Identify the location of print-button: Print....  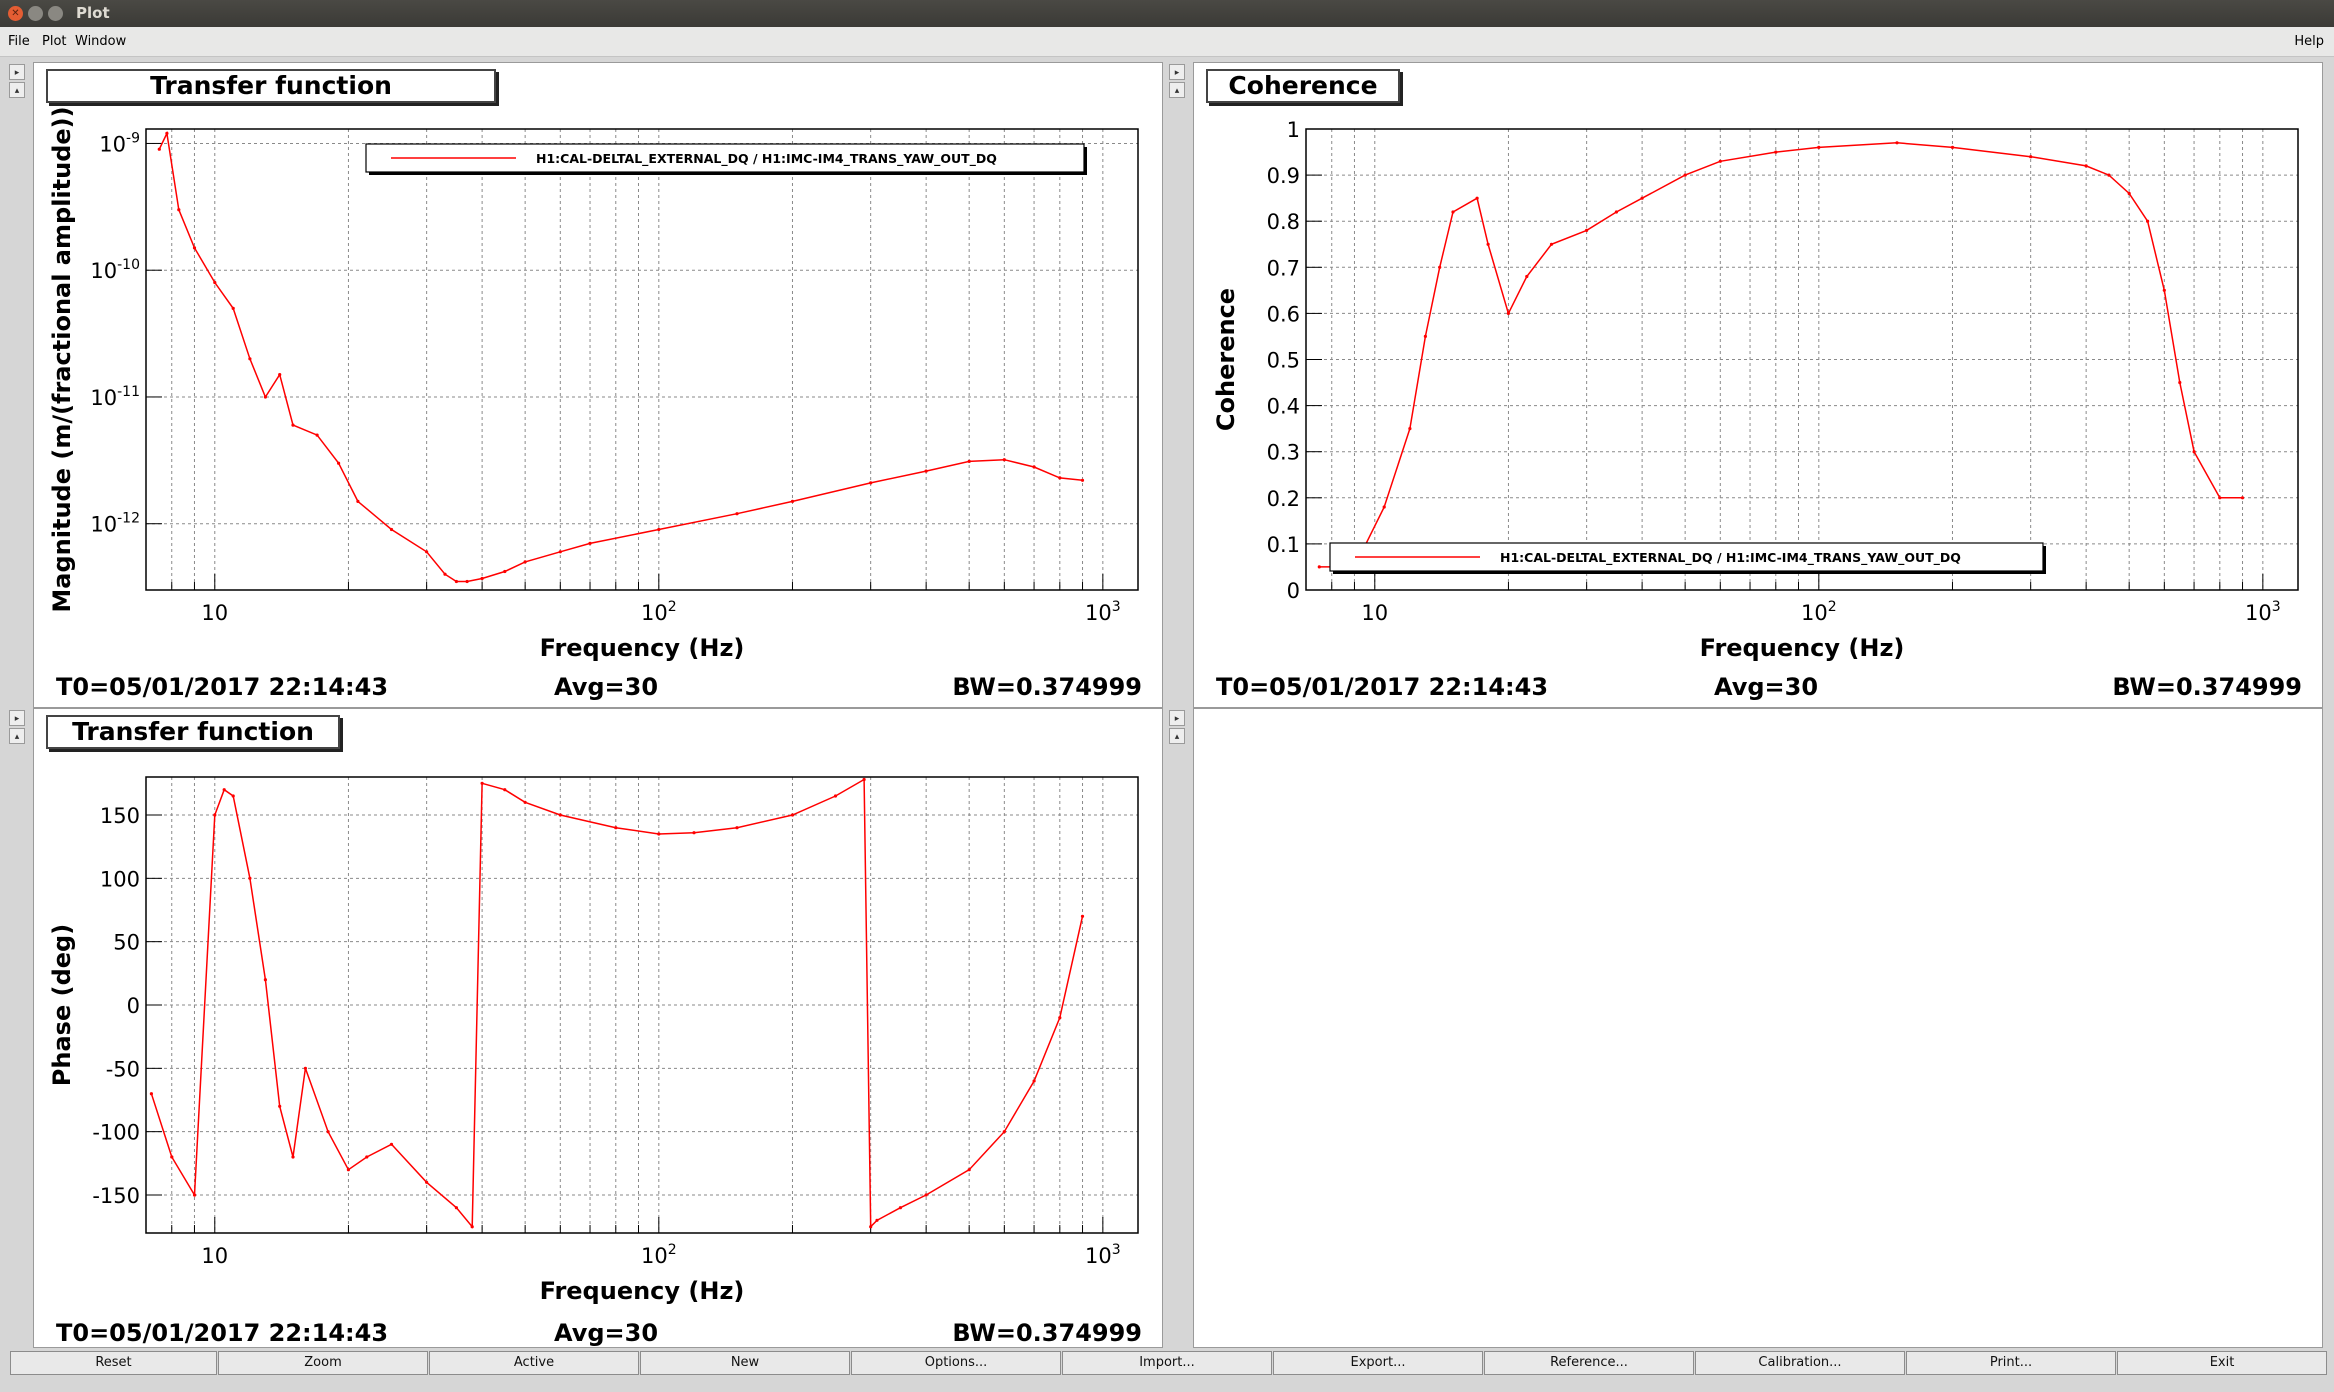
(2011, 1363).